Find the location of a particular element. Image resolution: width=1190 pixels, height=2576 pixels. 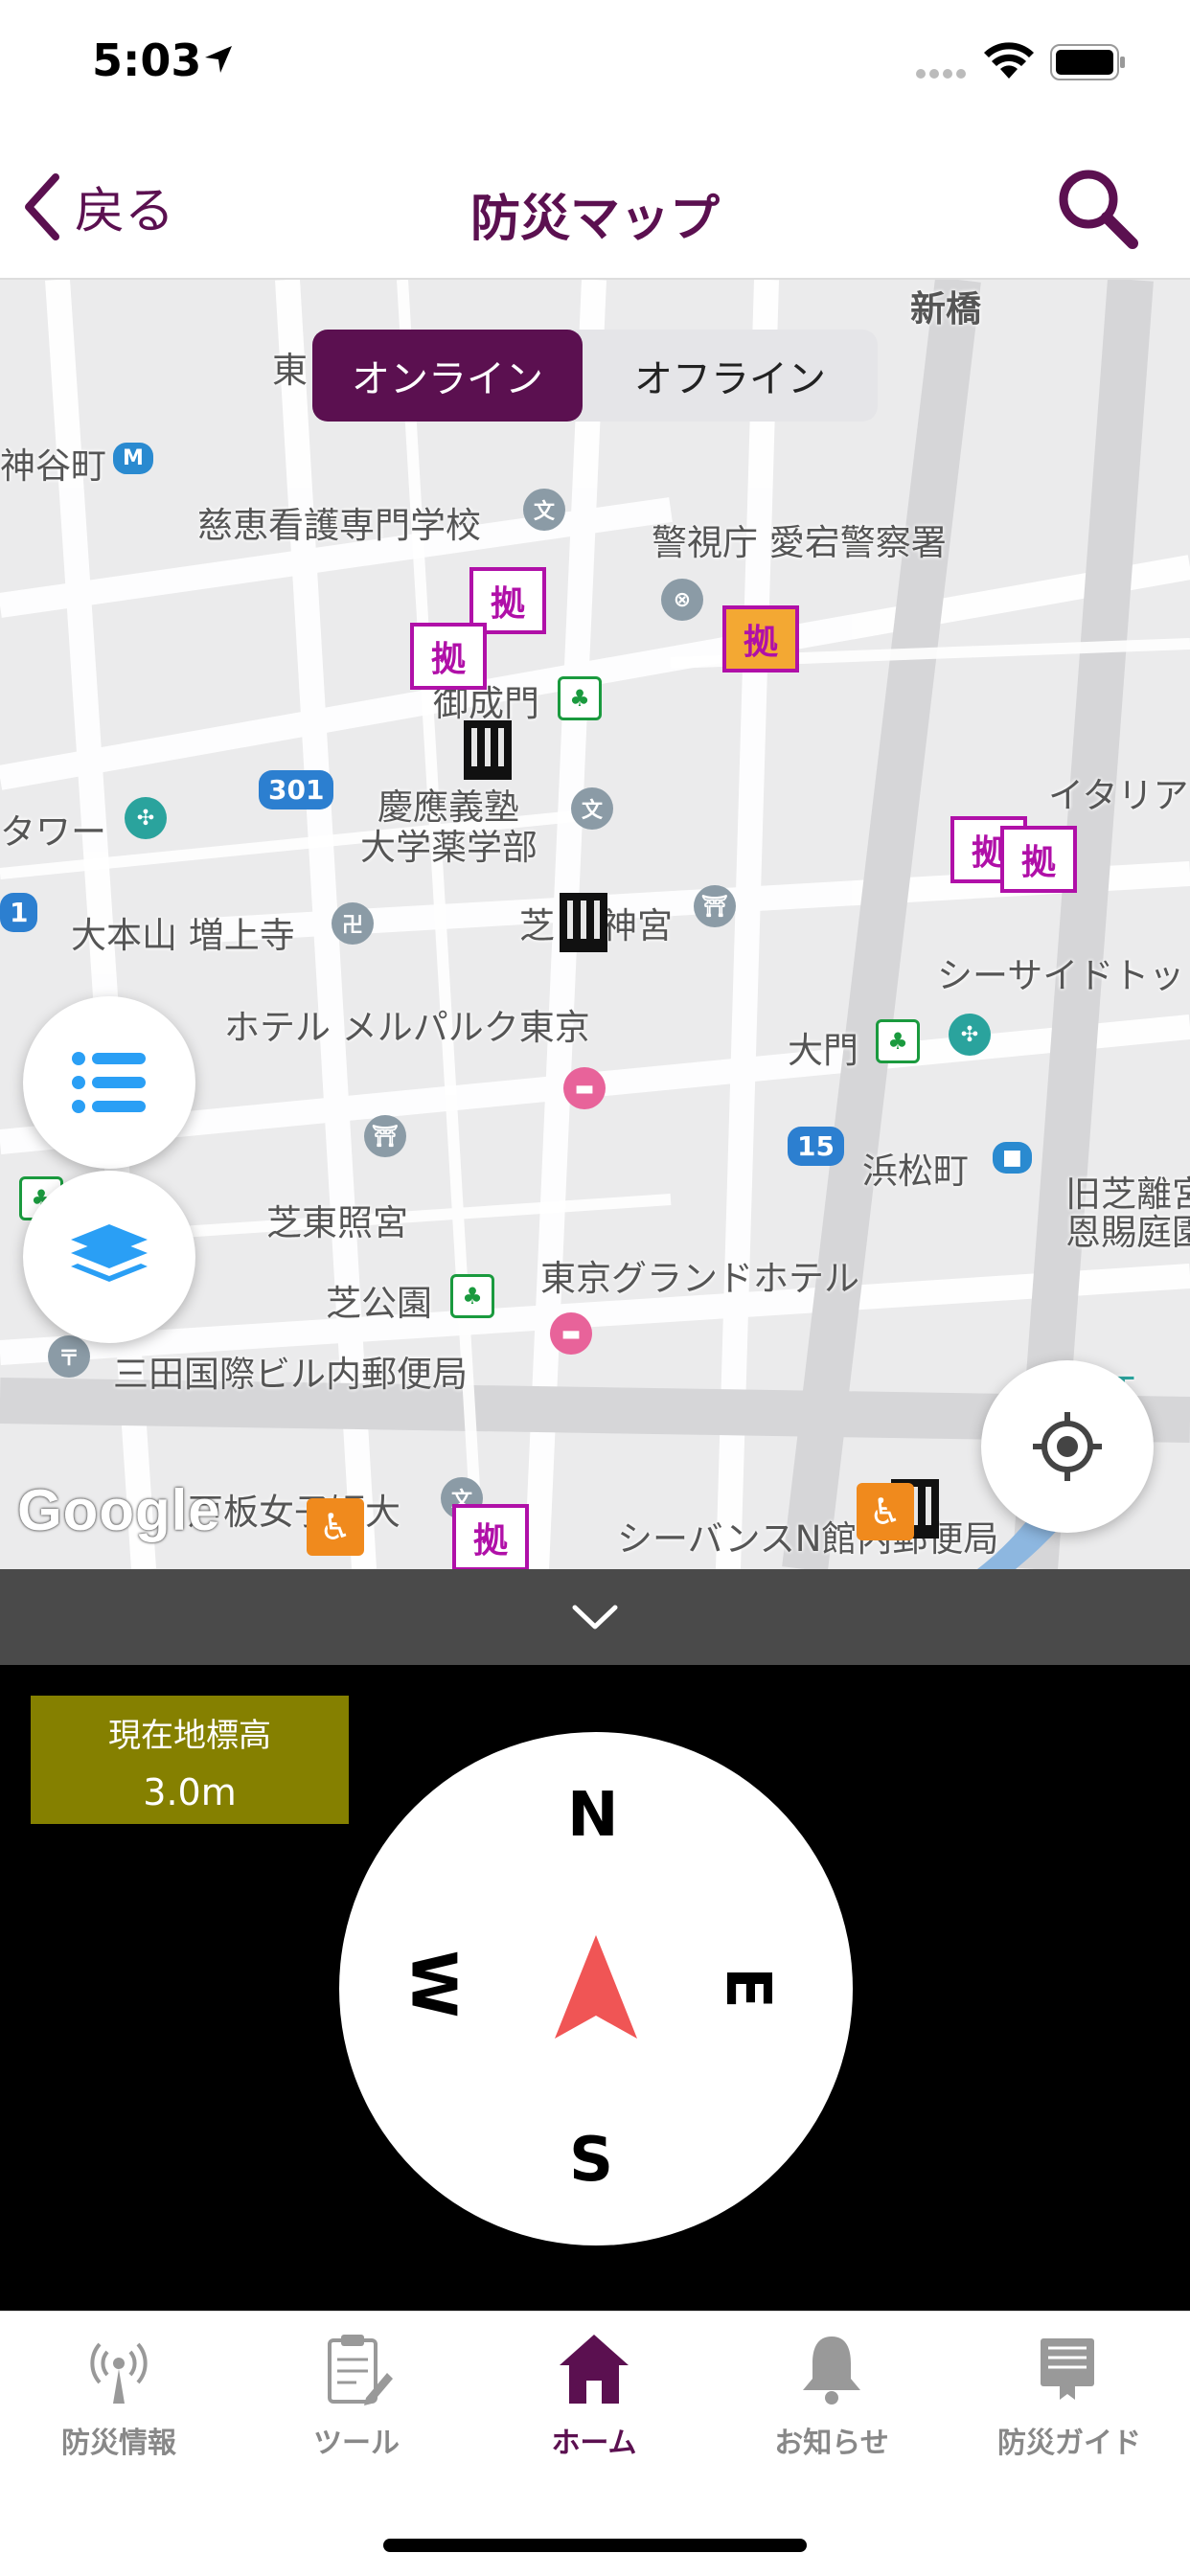

list-button is located at coordinates (109, 1082).